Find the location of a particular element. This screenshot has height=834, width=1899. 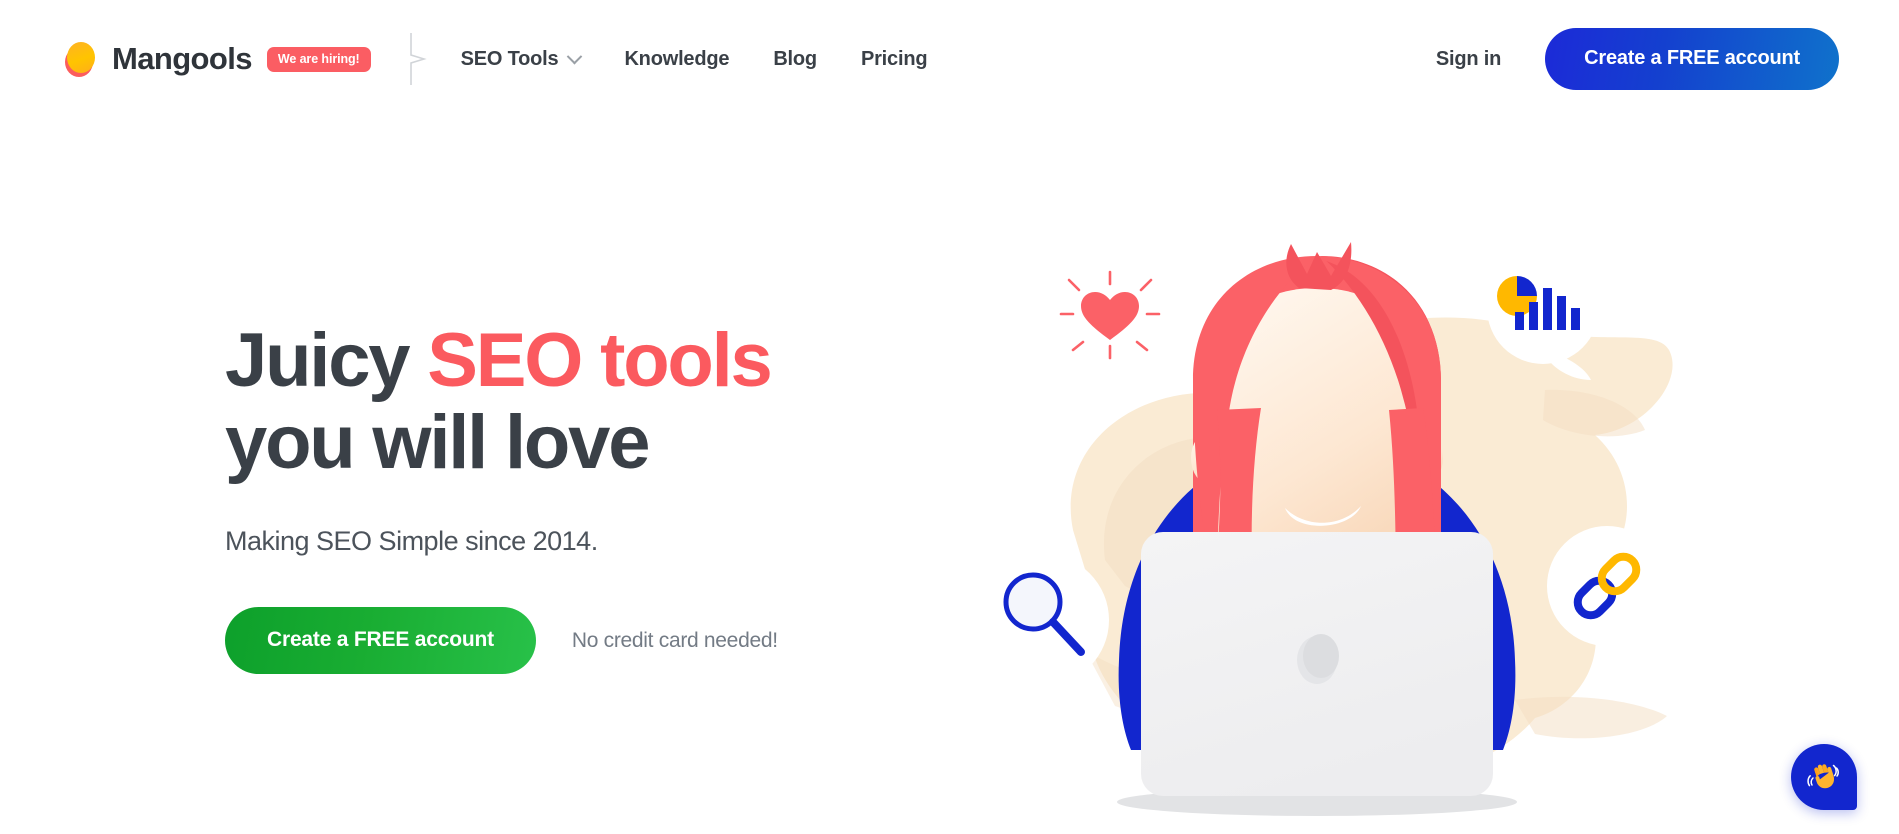

nav-item-pricing: Pricing is located at coordinates (894, 59).